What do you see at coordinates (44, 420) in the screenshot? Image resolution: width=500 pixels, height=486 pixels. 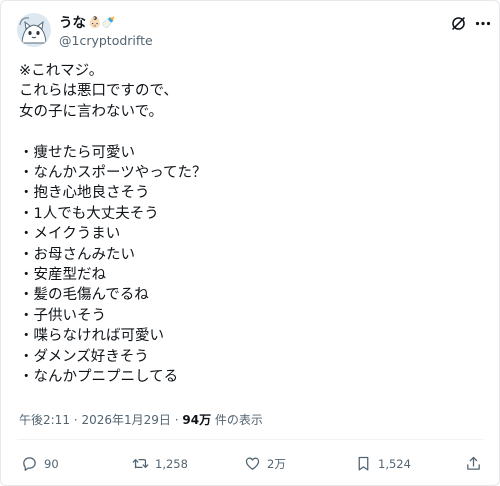 I see `tweet-time: 午後2:11` at bounding box center [44, 420].